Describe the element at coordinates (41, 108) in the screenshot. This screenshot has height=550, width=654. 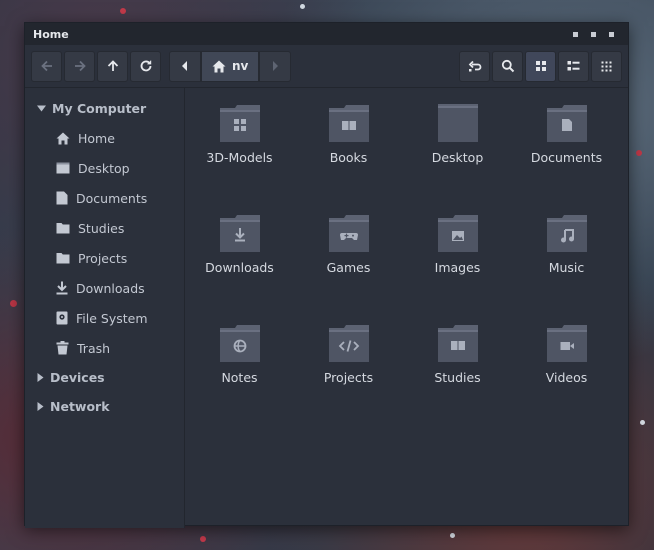
I see `chevron-down-icon` at that location.